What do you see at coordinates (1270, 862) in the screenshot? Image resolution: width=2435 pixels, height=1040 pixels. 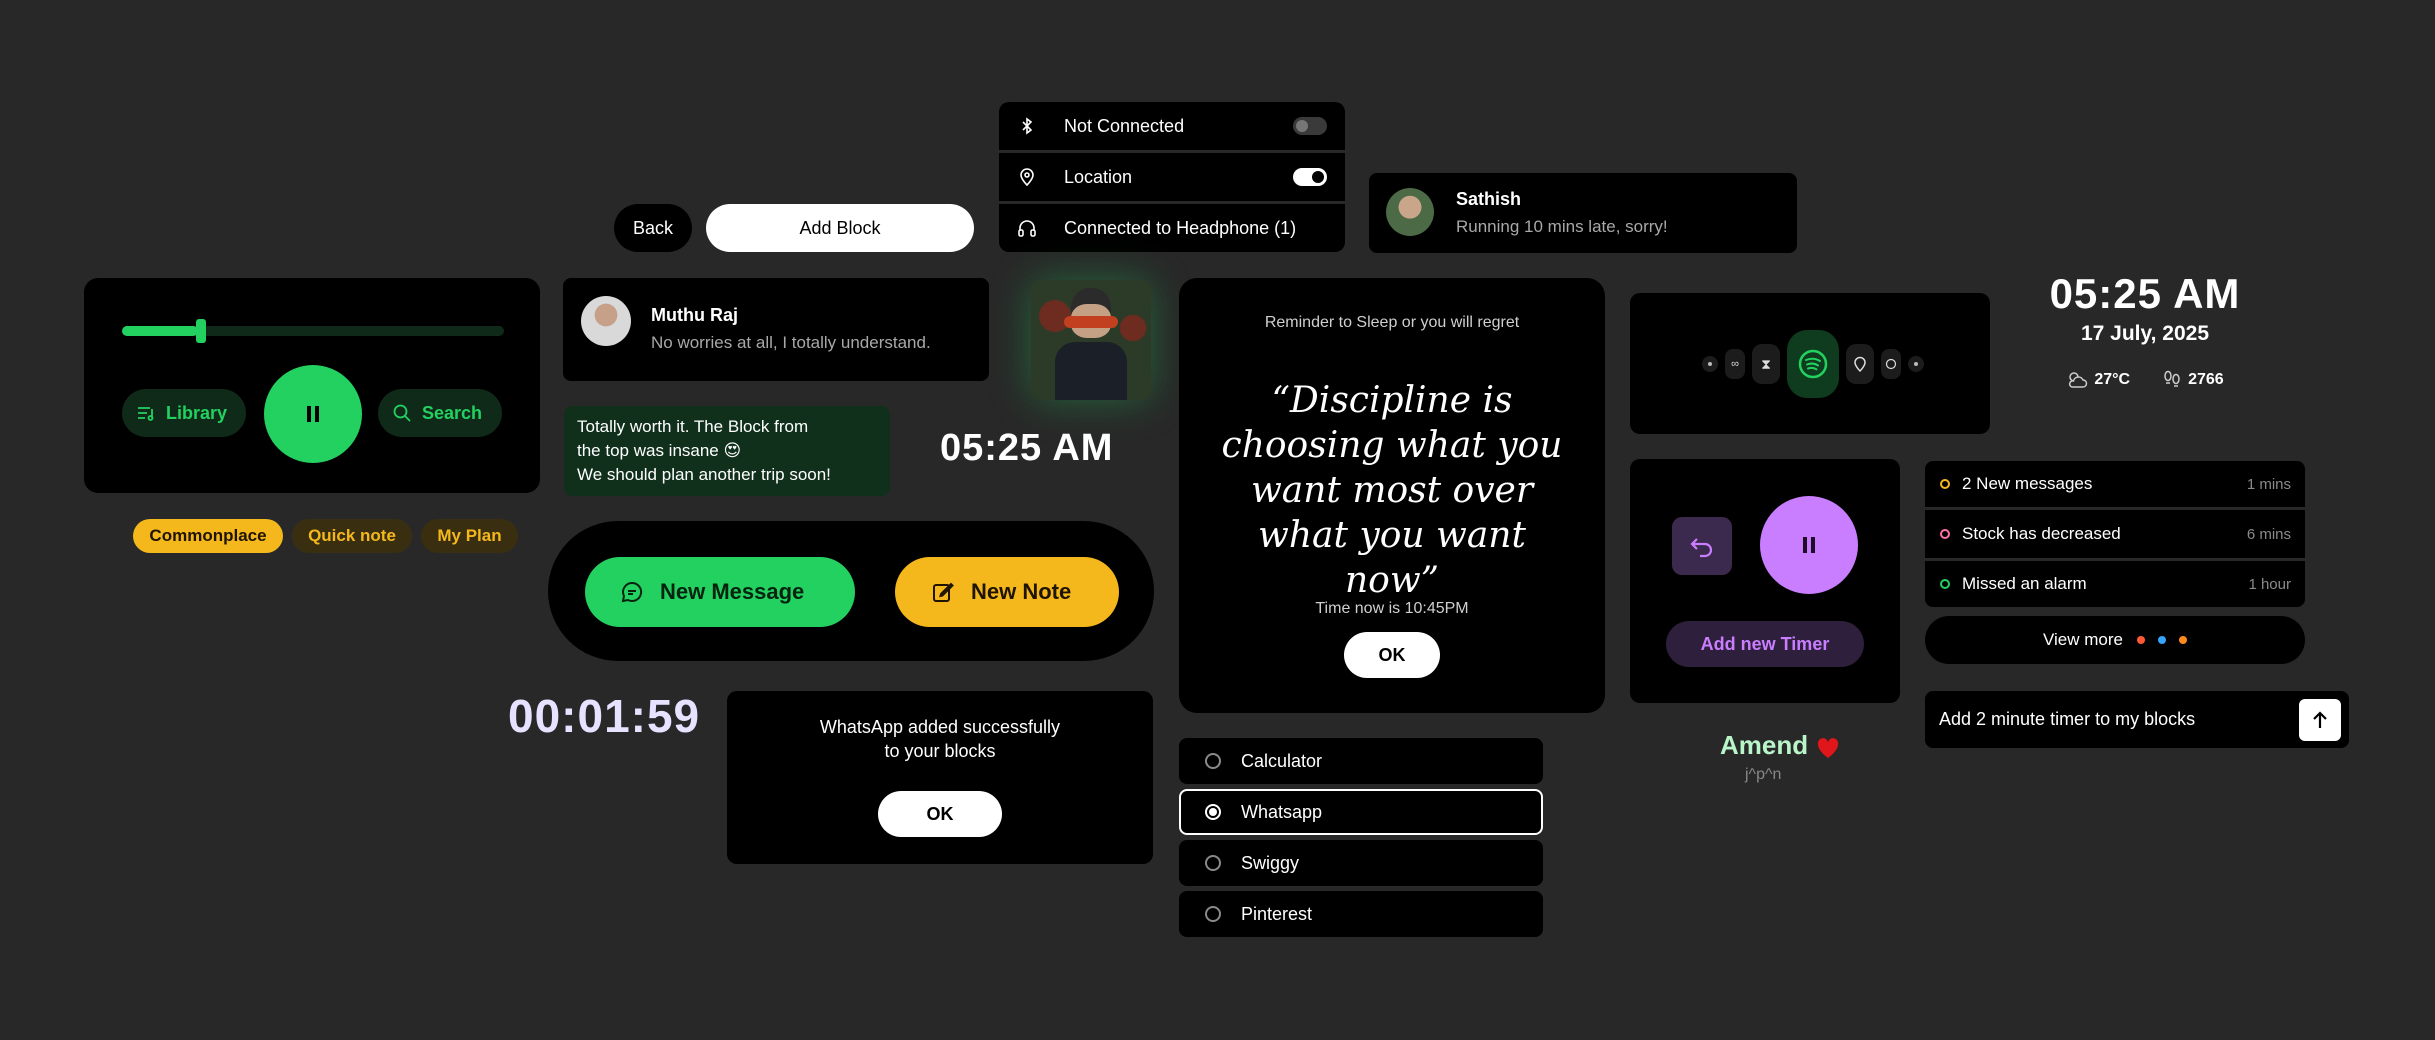 I see `app-option-label: Swiggy` at bounding box center [1270, 862].